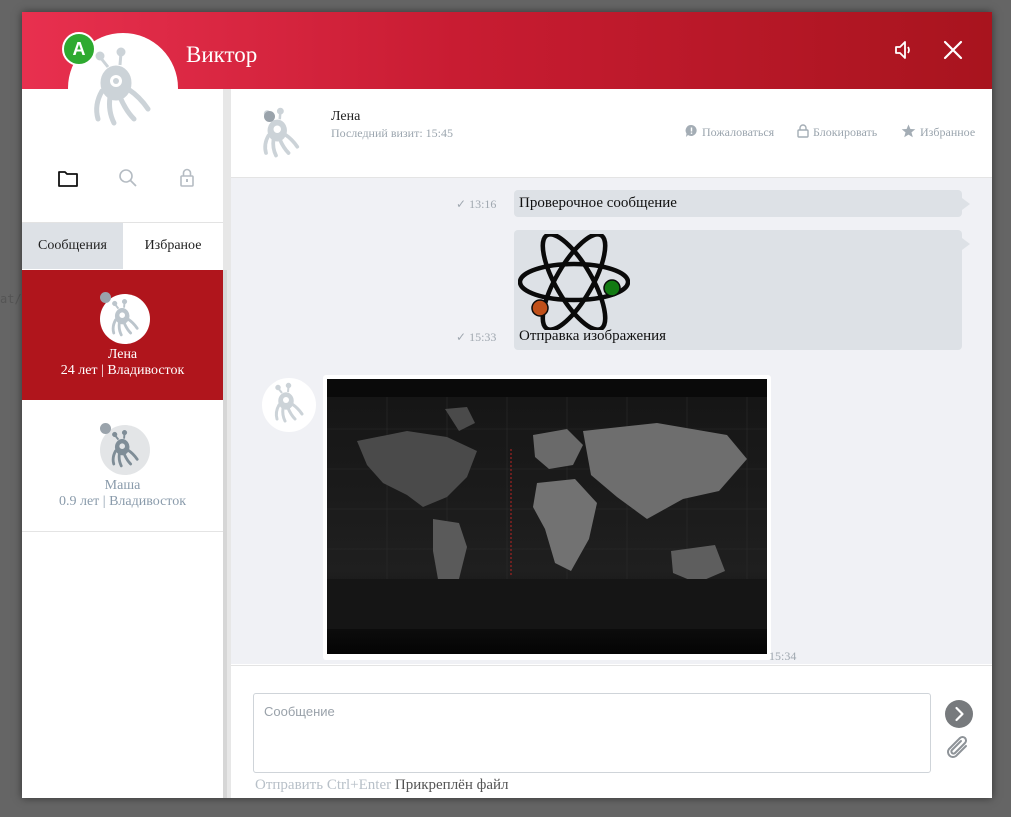  Describe the element at coordinates (738, 290) in the screenshot. I see `message-bubble: Отправка изображения` at that location.